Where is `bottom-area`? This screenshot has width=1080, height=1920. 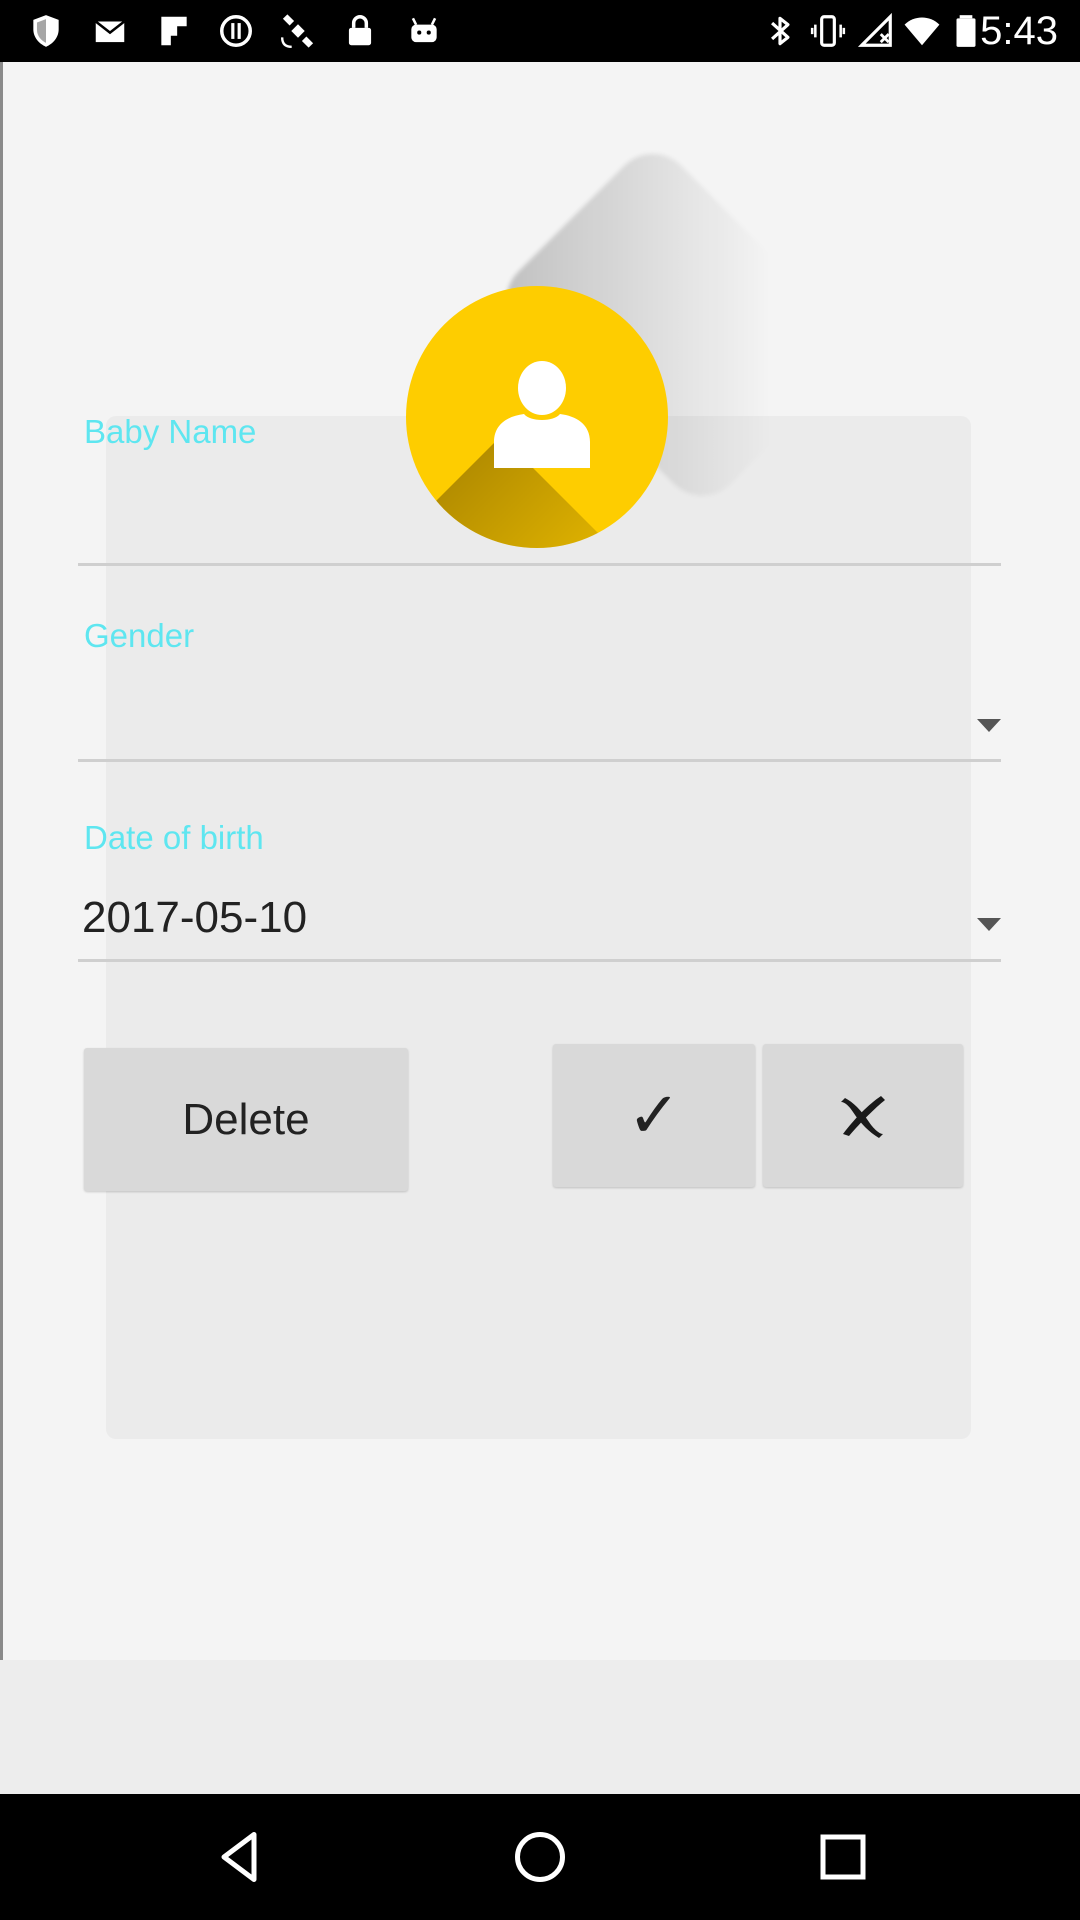 bottom-area is located at coordinates (540, 1727).